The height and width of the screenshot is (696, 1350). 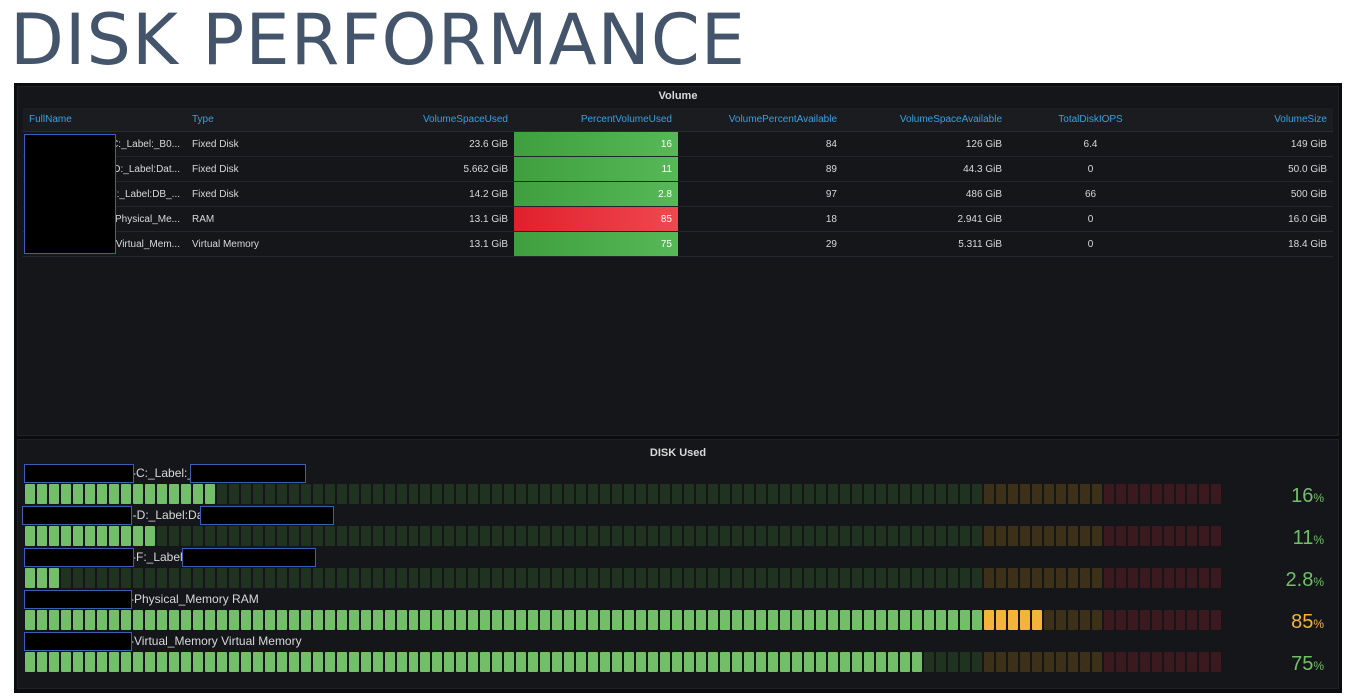 I want to click on cell-percent-volume-used: 85, so click(x=596, y=219).